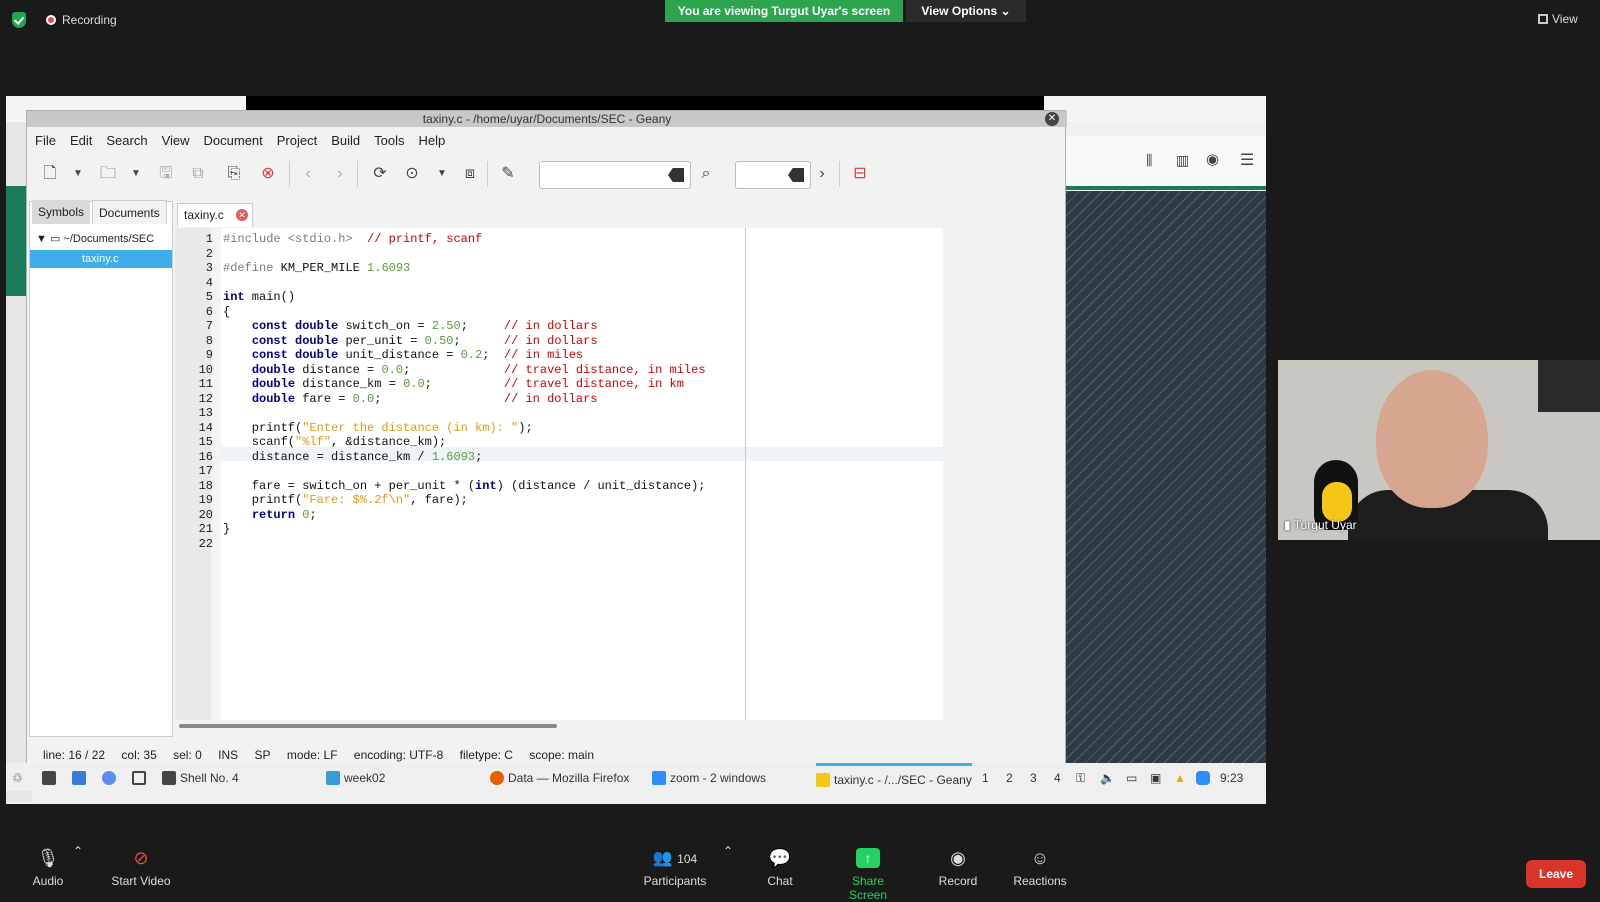  What do you see at coordinates (259, 297) in the screenshot?
I see `code-line: int main()` at bounding box center [259, 297].